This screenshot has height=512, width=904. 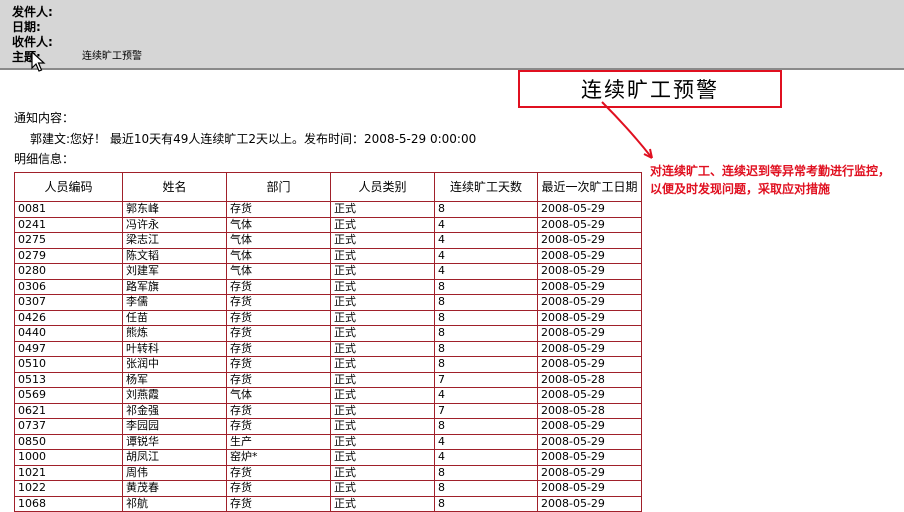 I want to click on table-row: 0569 刘燕霞 气体 正式 4 2008-05-29, so click(x=328, y=395).